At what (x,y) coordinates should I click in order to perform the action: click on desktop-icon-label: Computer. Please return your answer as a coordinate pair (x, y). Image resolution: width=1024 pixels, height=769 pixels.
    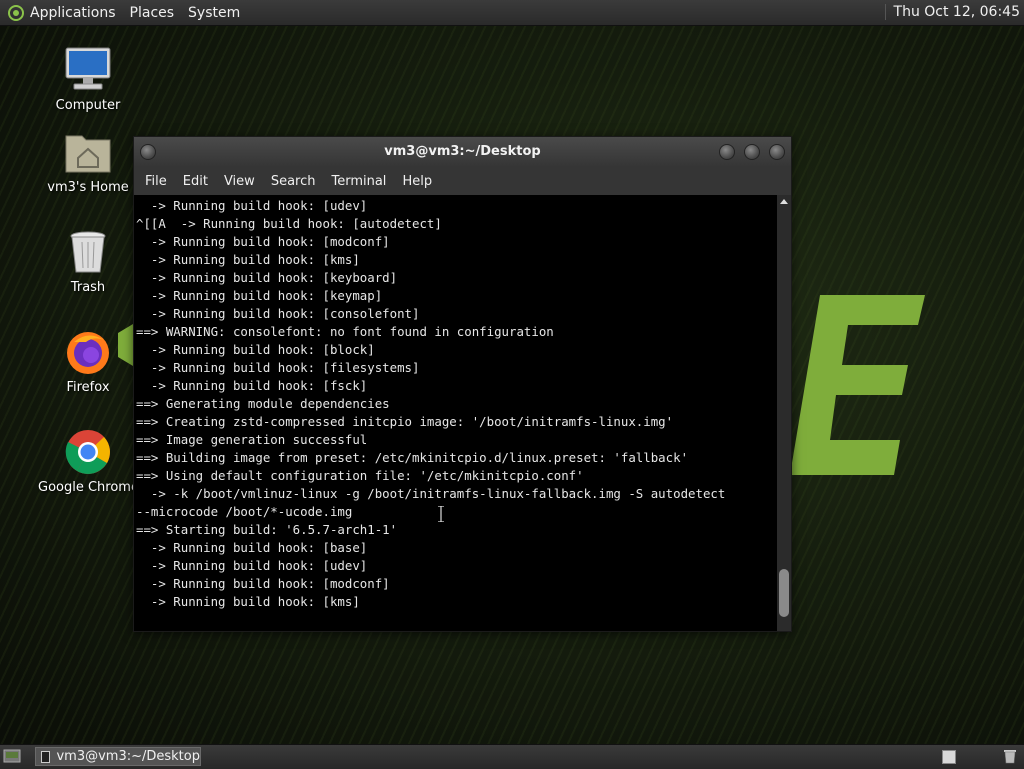
    Looking at the image, I should click on (88, 105).